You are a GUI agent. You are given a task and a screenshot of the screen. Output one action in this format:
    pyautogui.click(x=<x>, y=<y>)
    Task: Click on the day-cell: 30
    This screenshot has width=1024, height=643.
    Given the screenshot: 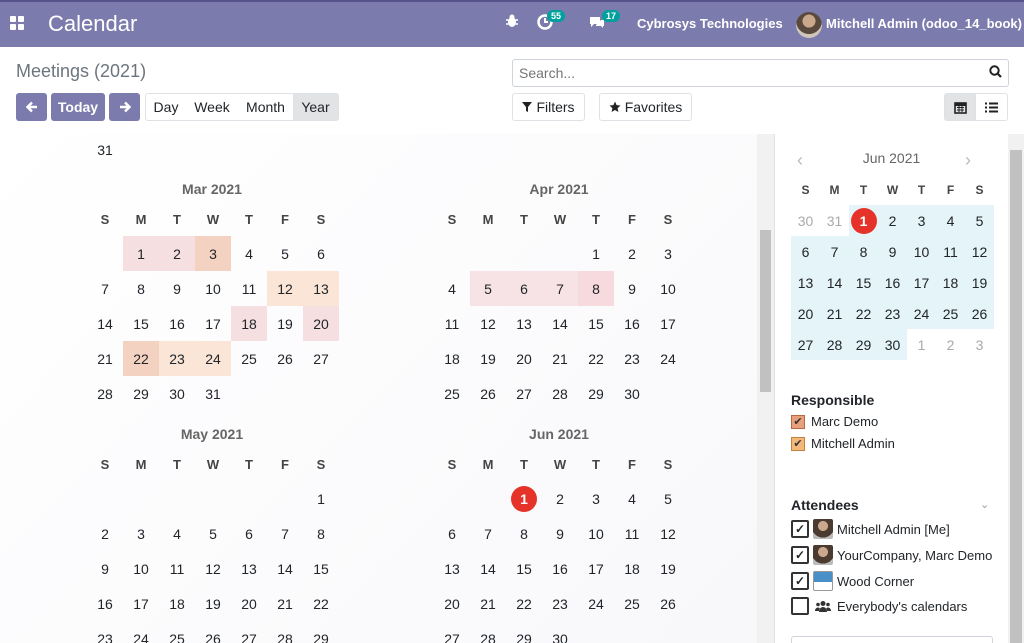 What is the action you would take?
    pyautogui.click(x=560, y=632)
    